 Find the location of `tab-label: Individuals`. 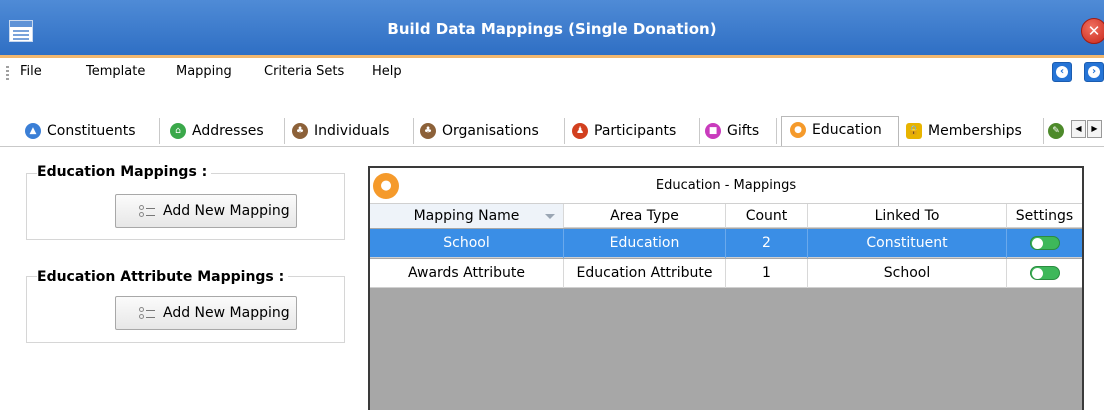

tab-label: Individuals is located at coordinates (352, 131).